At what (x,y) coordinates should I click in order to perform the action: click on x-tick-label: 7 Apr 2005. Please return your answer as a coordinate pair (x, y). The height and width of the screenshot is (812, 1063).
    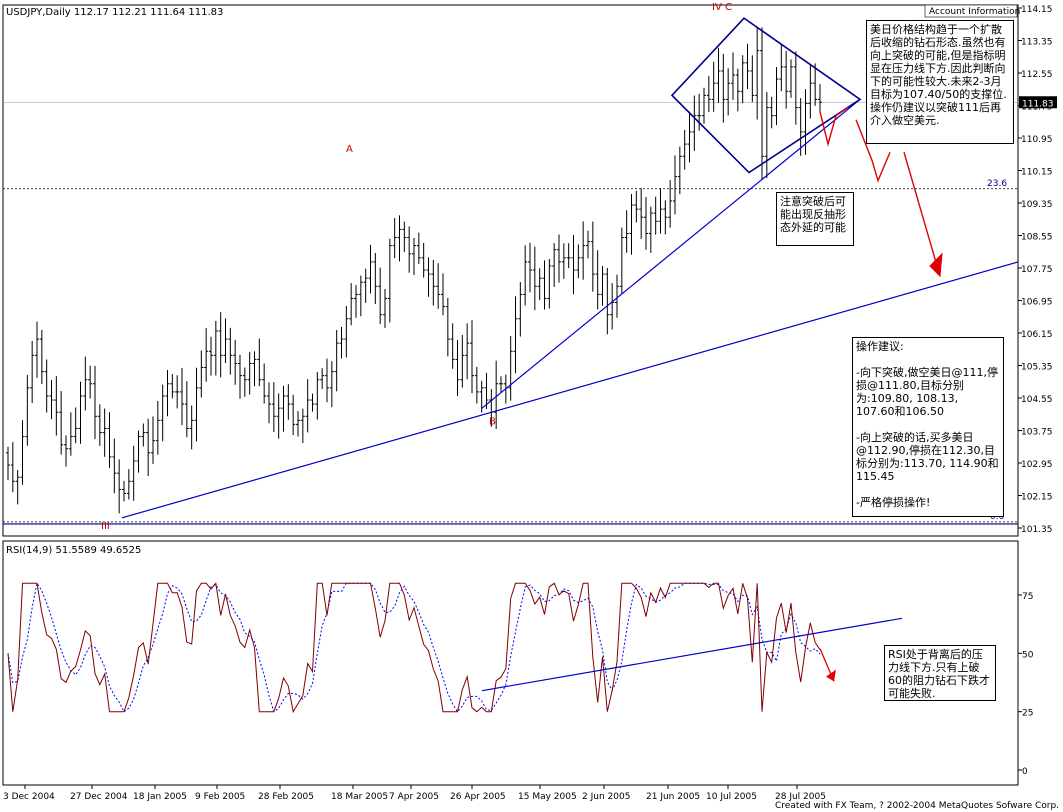
    Looking at the image, I should click on (414, 797).